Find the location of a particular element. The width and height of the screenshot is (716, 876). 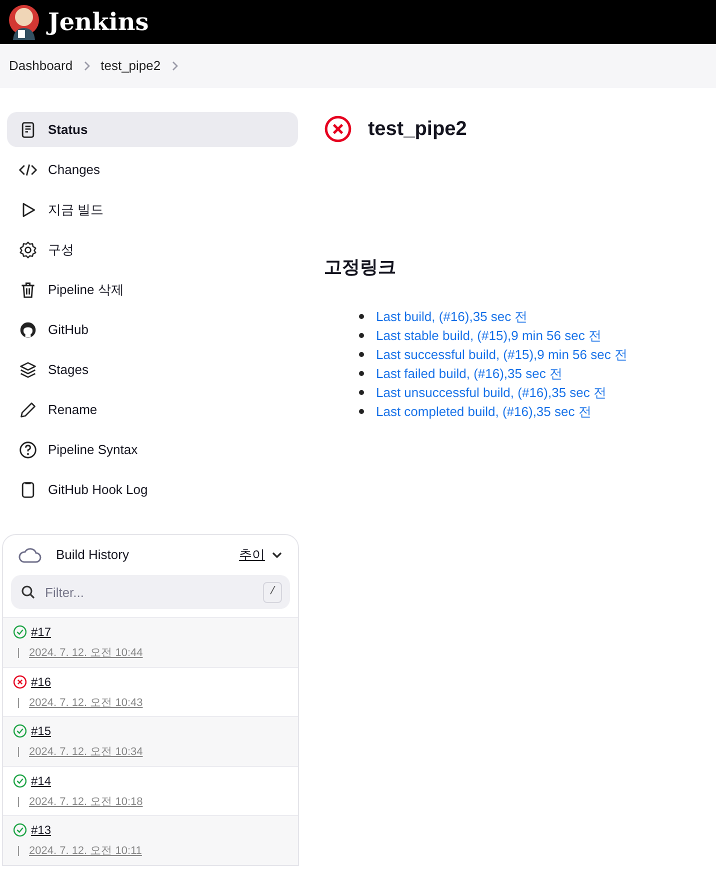

sidebar-item: 구성 is located at coordinates (152, 249).